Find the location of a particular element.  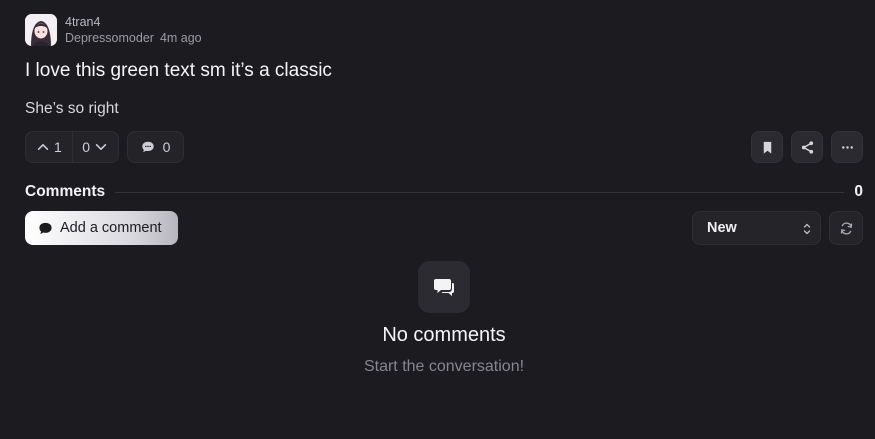

bookmark-icon is located at coordinates (767, 147).